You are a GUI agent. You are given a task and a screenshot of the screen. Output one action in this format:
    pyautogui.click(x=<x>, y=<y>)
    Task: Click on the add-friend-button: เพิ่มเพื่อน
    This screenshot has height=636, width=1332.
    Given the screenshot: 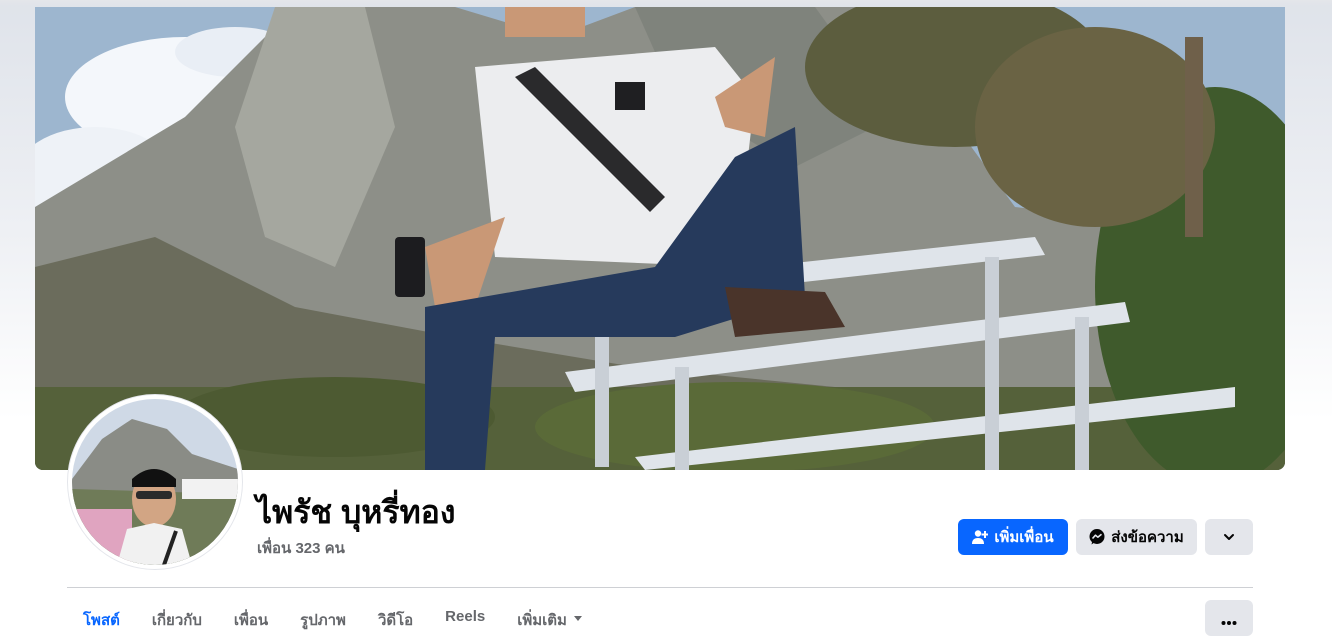 What is the action you would take?
    pyautogui.click(x=1013, y=537)
    